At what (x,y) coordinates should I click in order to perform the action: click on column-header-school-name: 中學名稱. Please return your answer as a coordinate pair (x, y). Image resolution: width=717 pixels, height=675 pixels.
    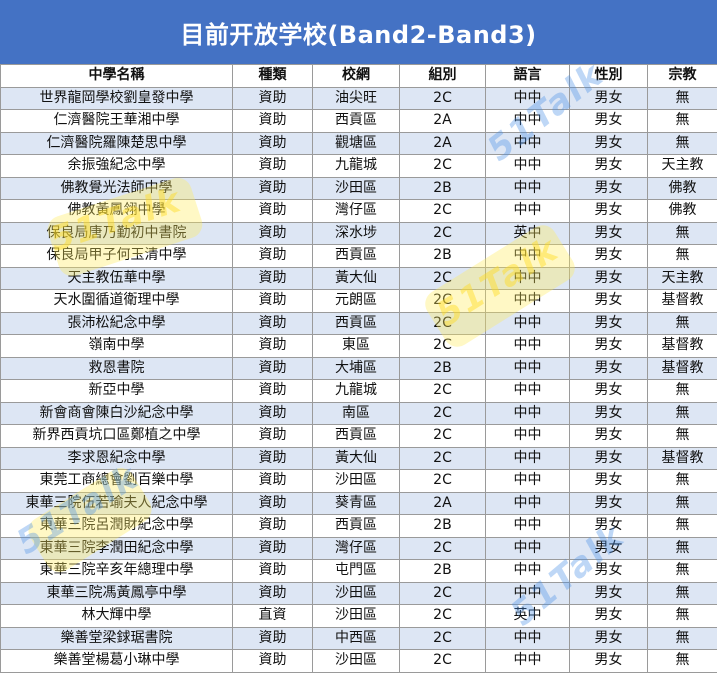
    Looking at the image, I should click on (116, 76).